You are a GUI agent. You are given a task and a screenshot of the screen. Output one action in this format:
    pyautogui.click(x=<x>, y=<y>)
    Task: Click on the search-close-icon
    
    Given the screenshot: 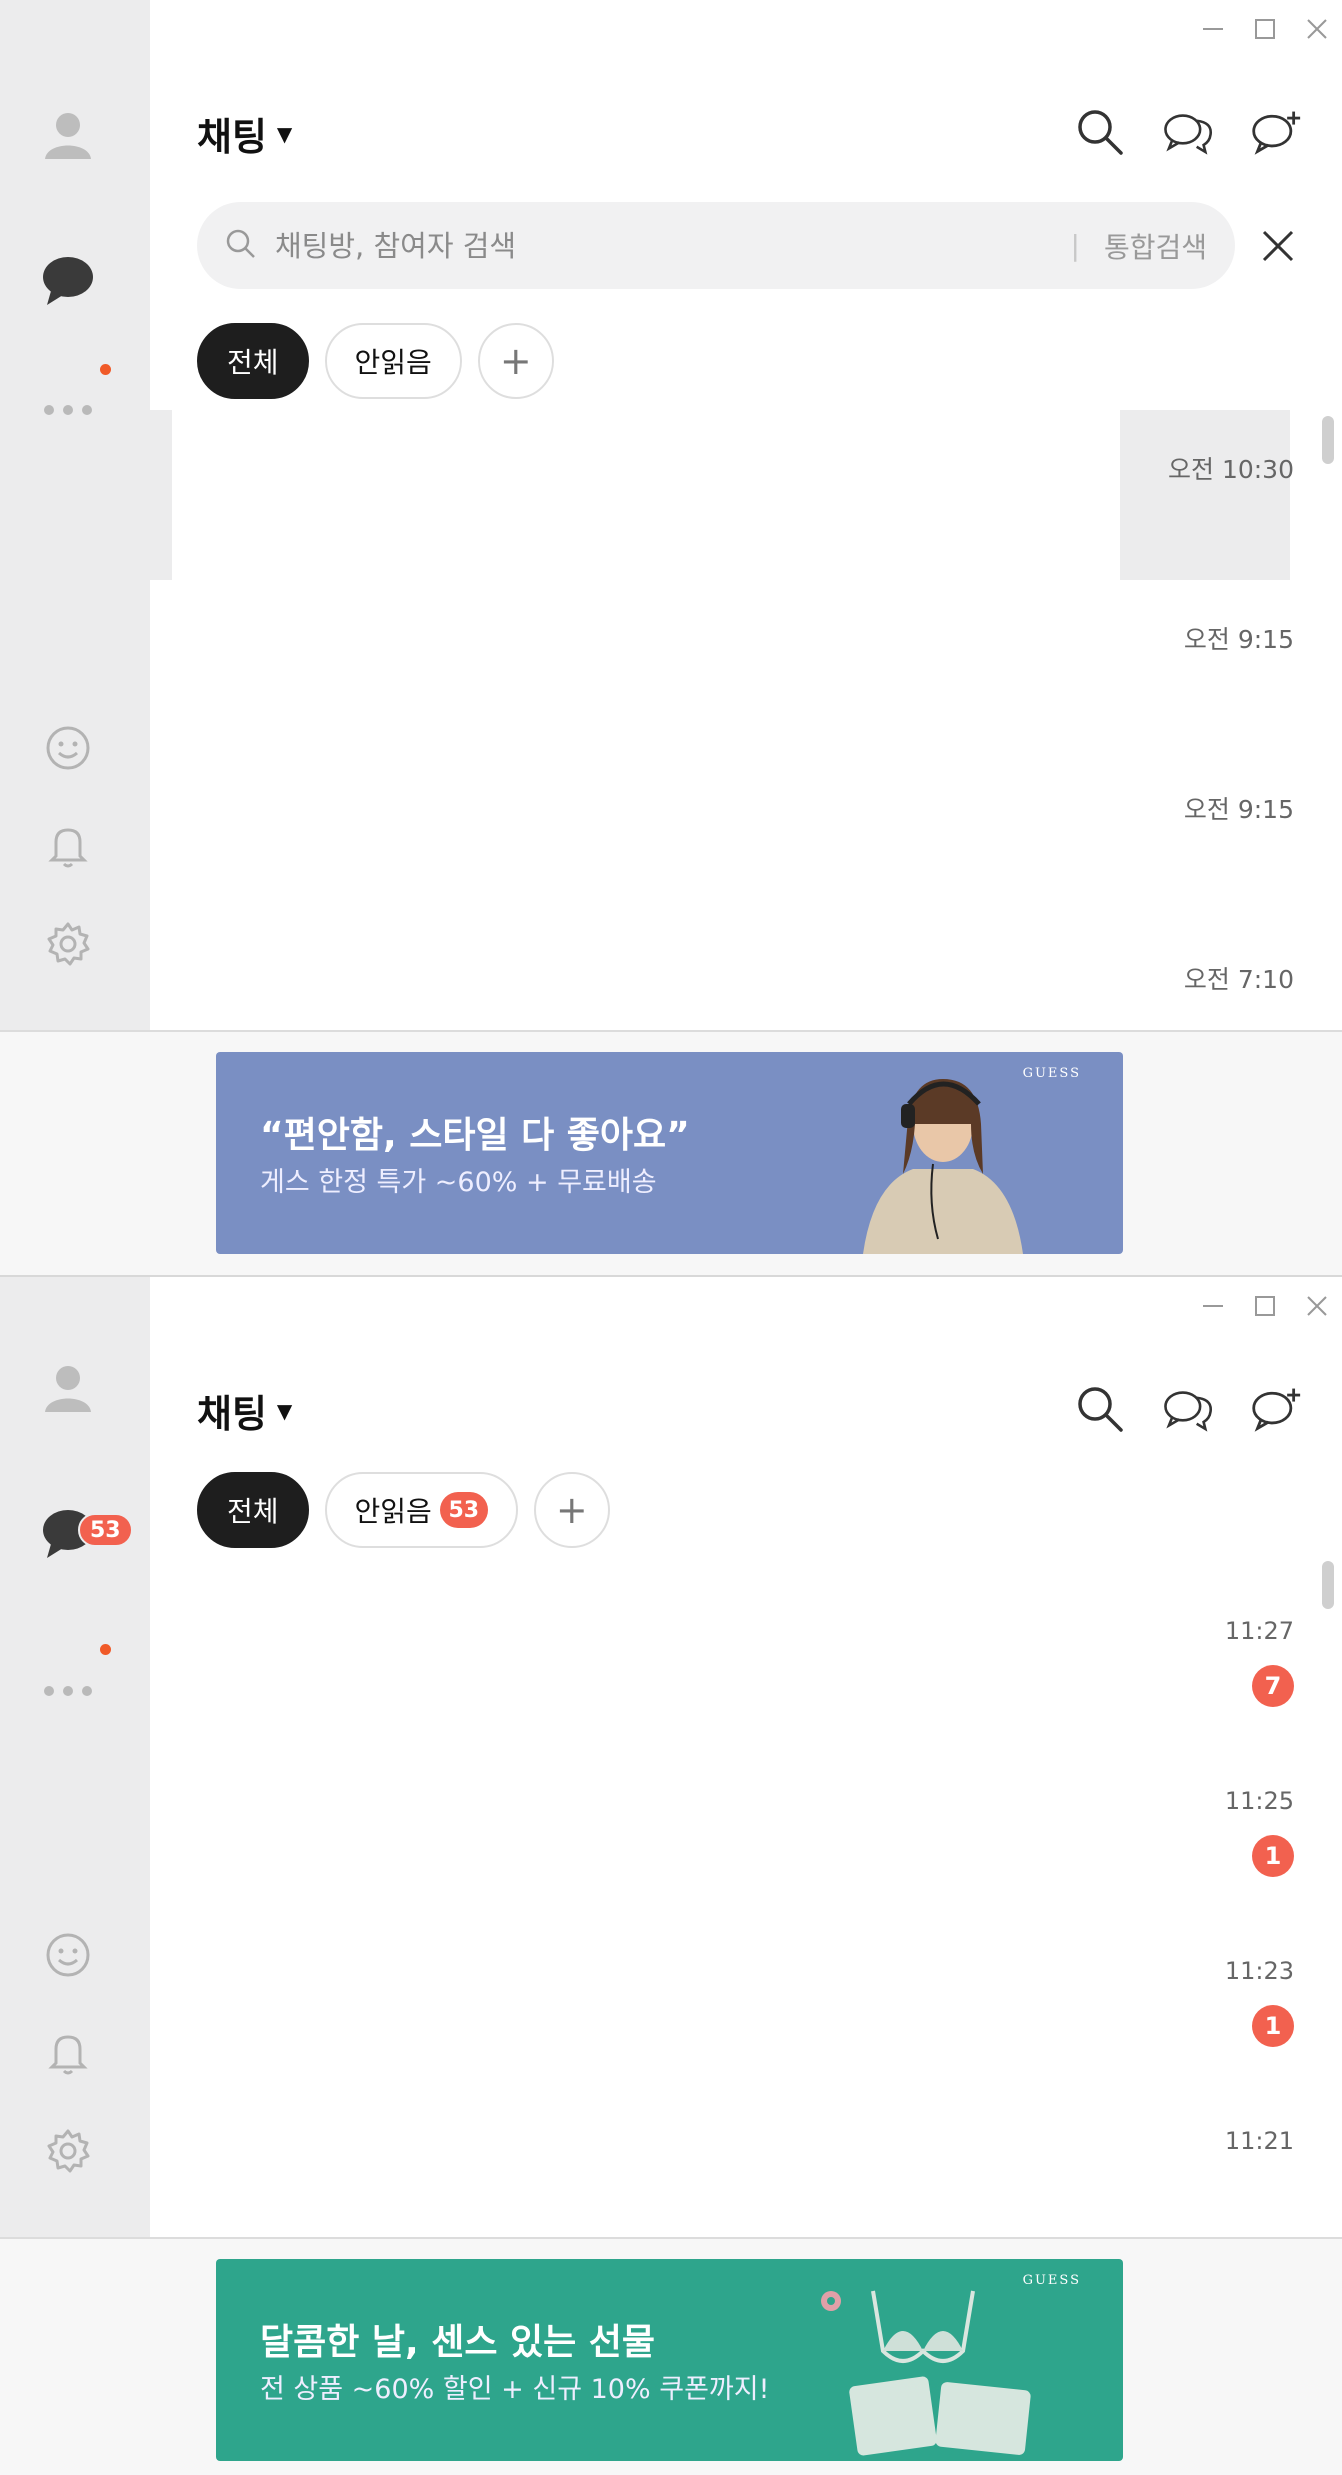 What is the action you would take?
    pyautogui.click(x=1278, y=246)
    